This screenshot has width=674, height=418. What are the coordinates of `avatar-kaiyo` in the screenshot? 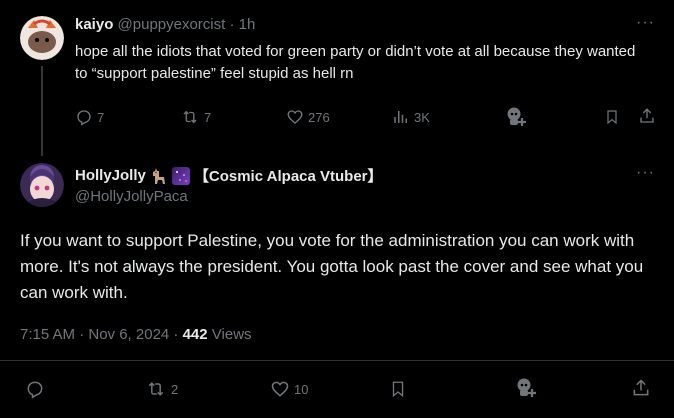 It's located at (42, 38).